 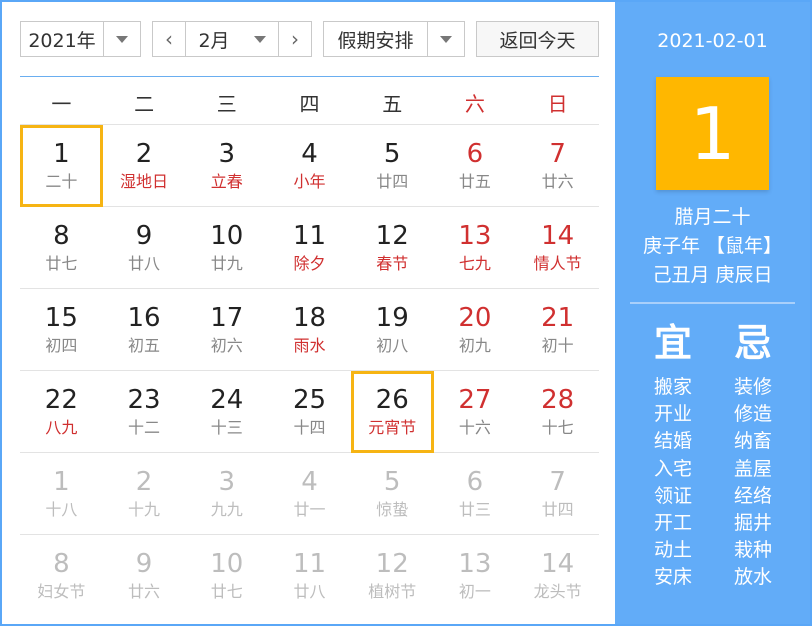 What do you see at coordinates (61, 345) in the screenshot?
I see `day-lunar-label: 初四` at bounding box center [61, 345].